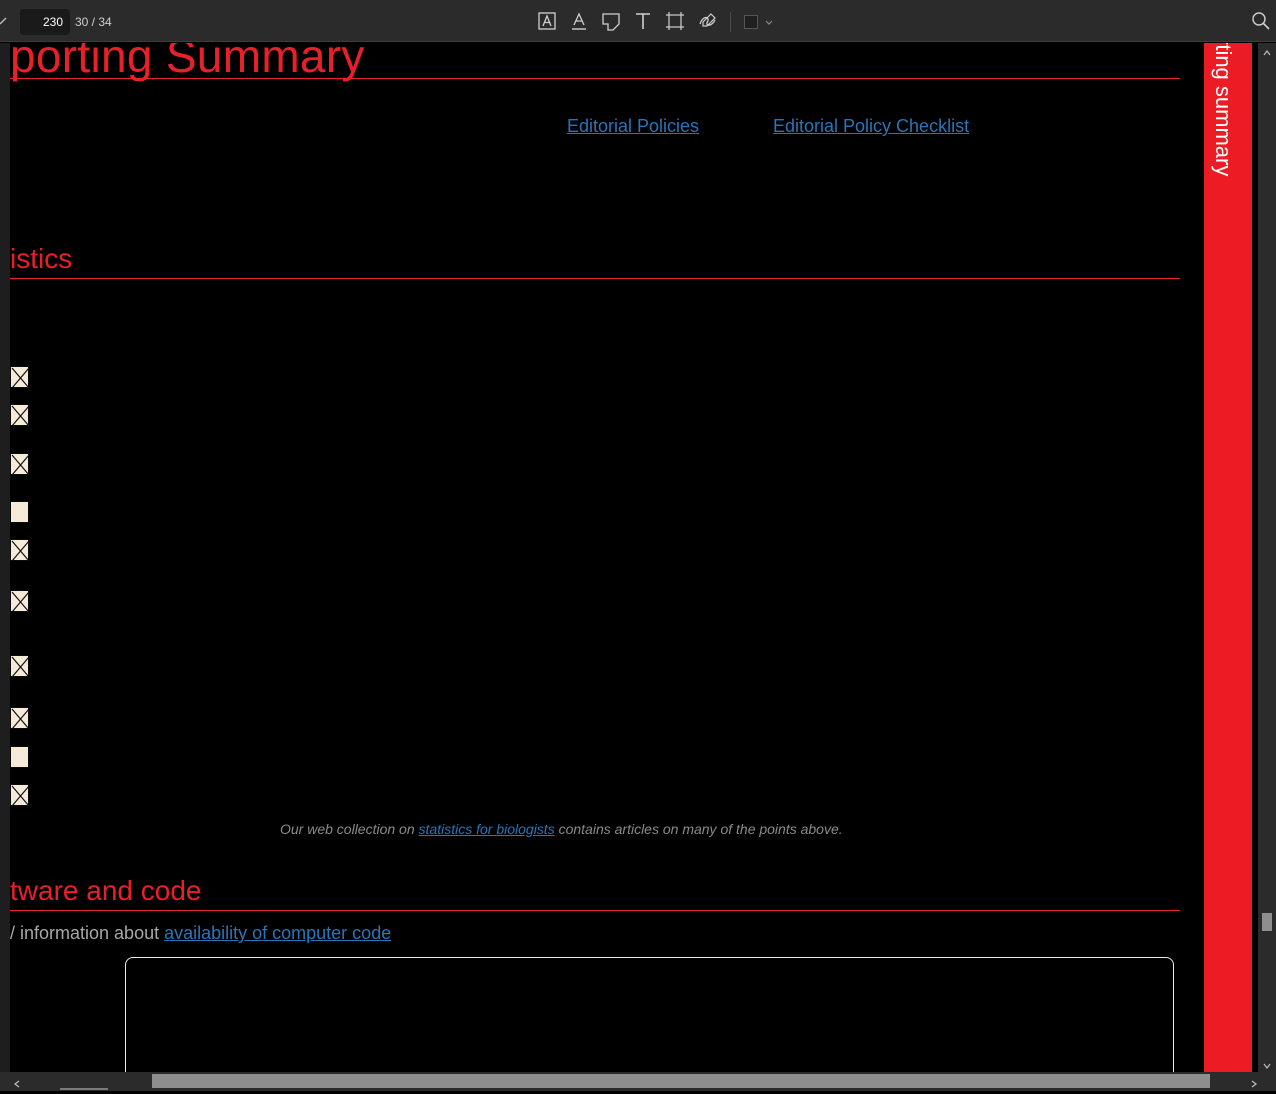 This screenshot has height=1094, width=1276. Describe the element at coordinates (487, 829) in the screenshot. I see `statistics-for-biologists-link: statistics for biologists` at that location.